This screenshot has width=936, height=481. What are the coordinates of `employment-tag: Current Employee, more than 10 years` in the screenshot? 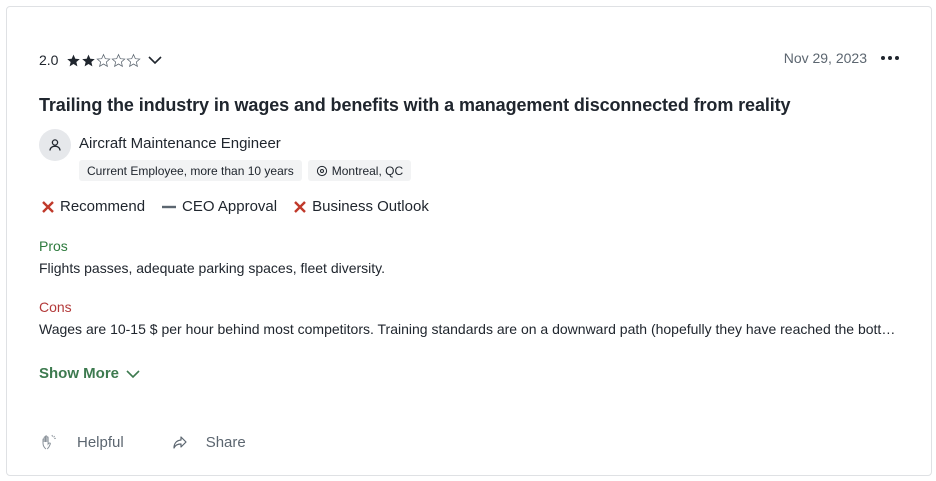 It's located at (190, 170).